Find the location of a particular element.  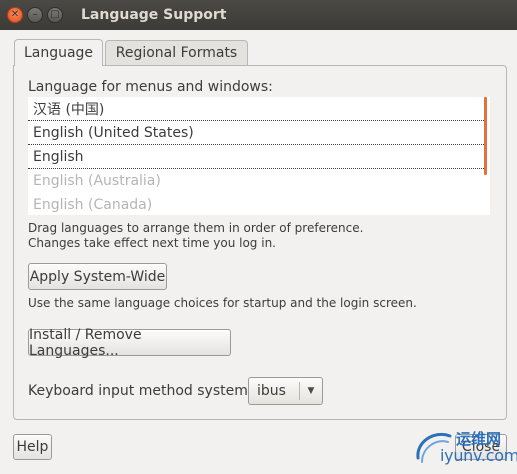

language-section-label: Language for menus and windows: is located at coordinates (150, 87).